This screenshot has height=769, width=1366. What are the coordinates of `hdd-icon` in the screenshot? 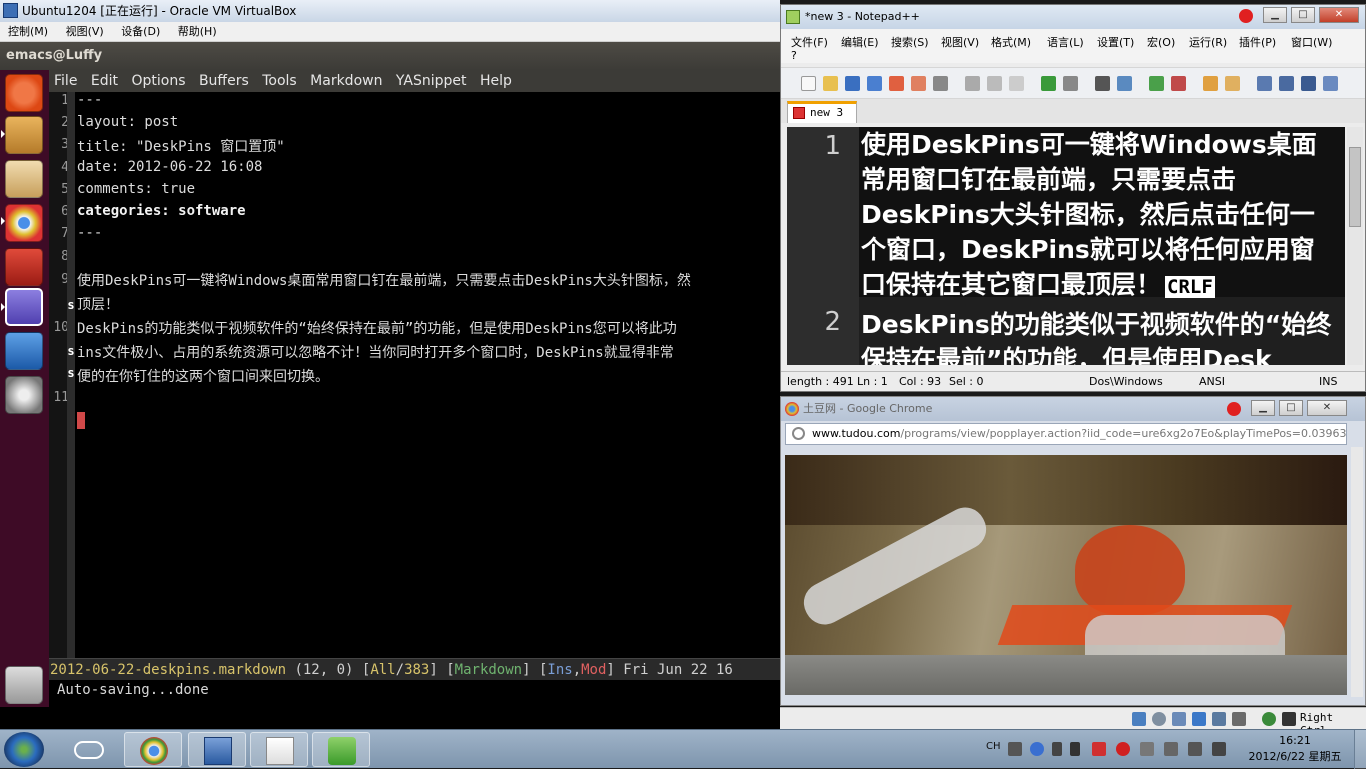 It's located at (1139, 719).